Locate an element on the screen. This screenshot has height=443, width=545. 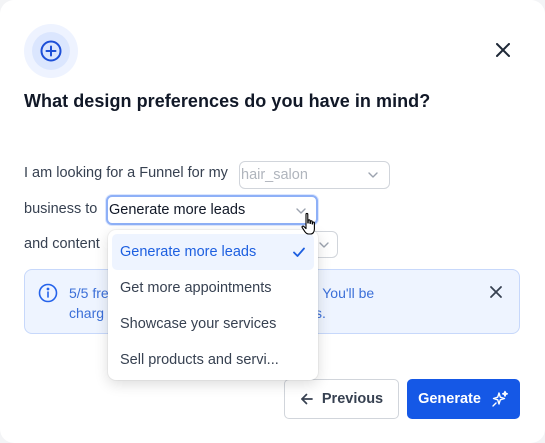
generate-button: Generate is located at coordinates (463, 399).